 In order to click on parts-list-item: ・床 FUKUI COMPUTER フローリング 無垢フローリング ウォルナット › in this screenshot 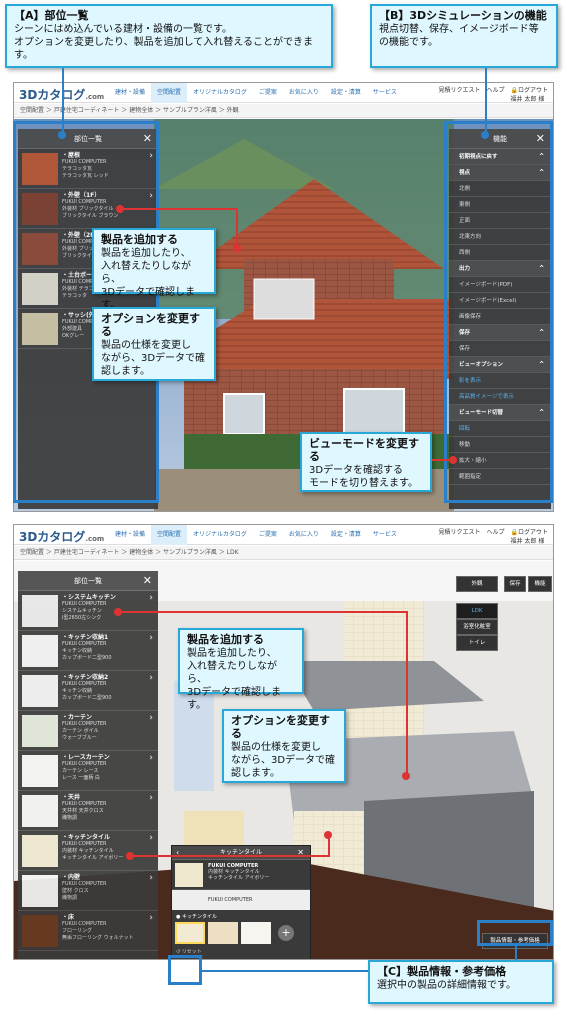, I will do `click(88, 931)`.